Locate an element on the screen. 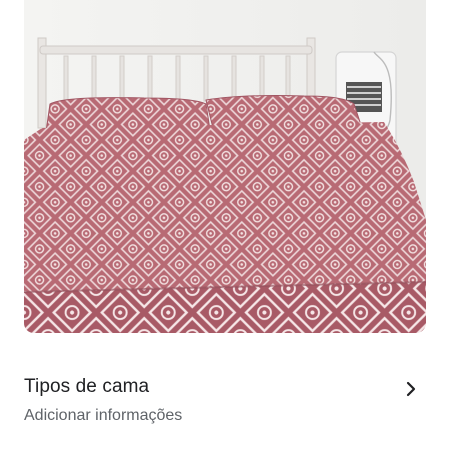 This screenshot has height=450, width=450. bed-types-row: Tipos de cama Adicionar informações is located at coordinates (225, 402).